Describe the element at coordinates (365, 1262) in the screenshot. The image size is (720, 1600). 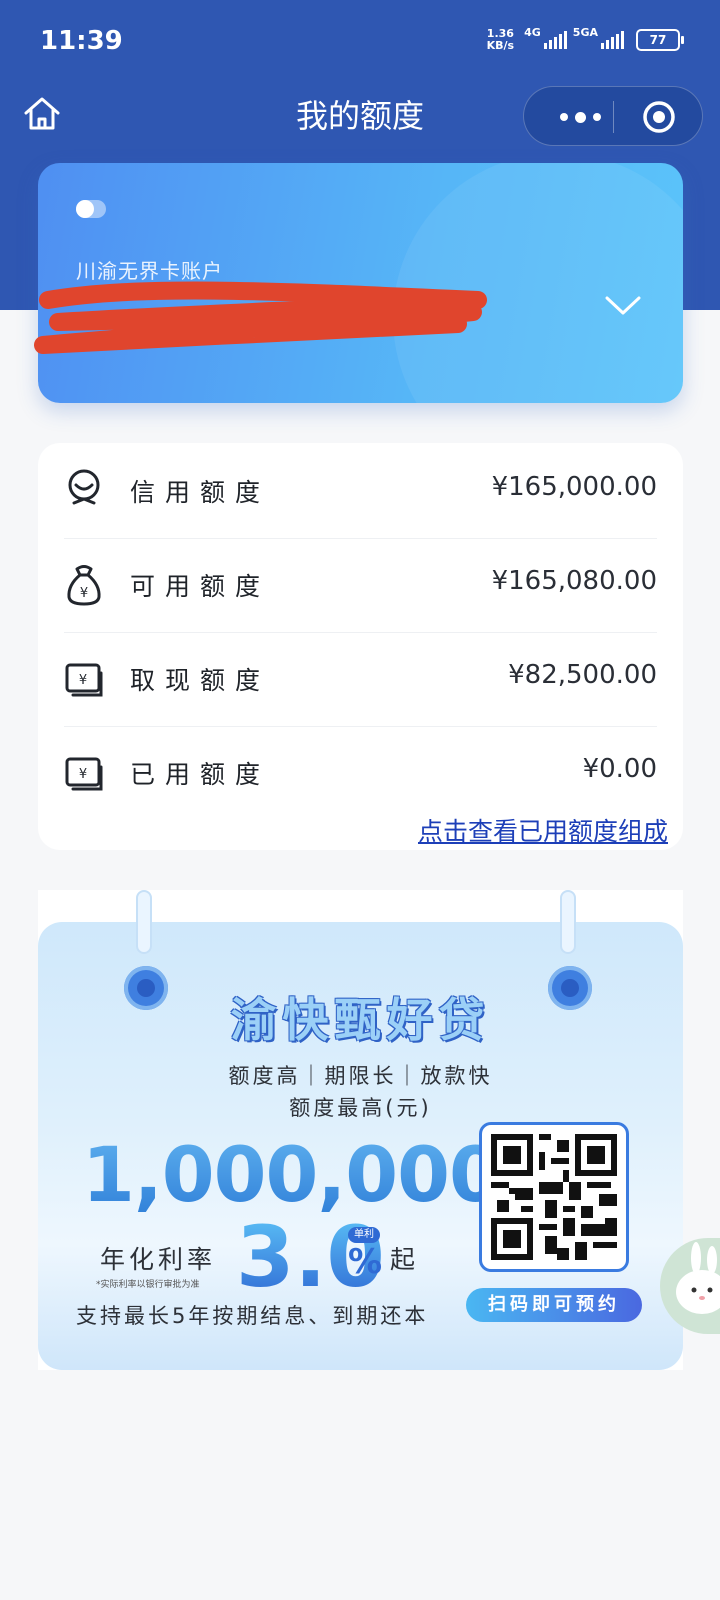
I see `rate-unit: %` at that location.